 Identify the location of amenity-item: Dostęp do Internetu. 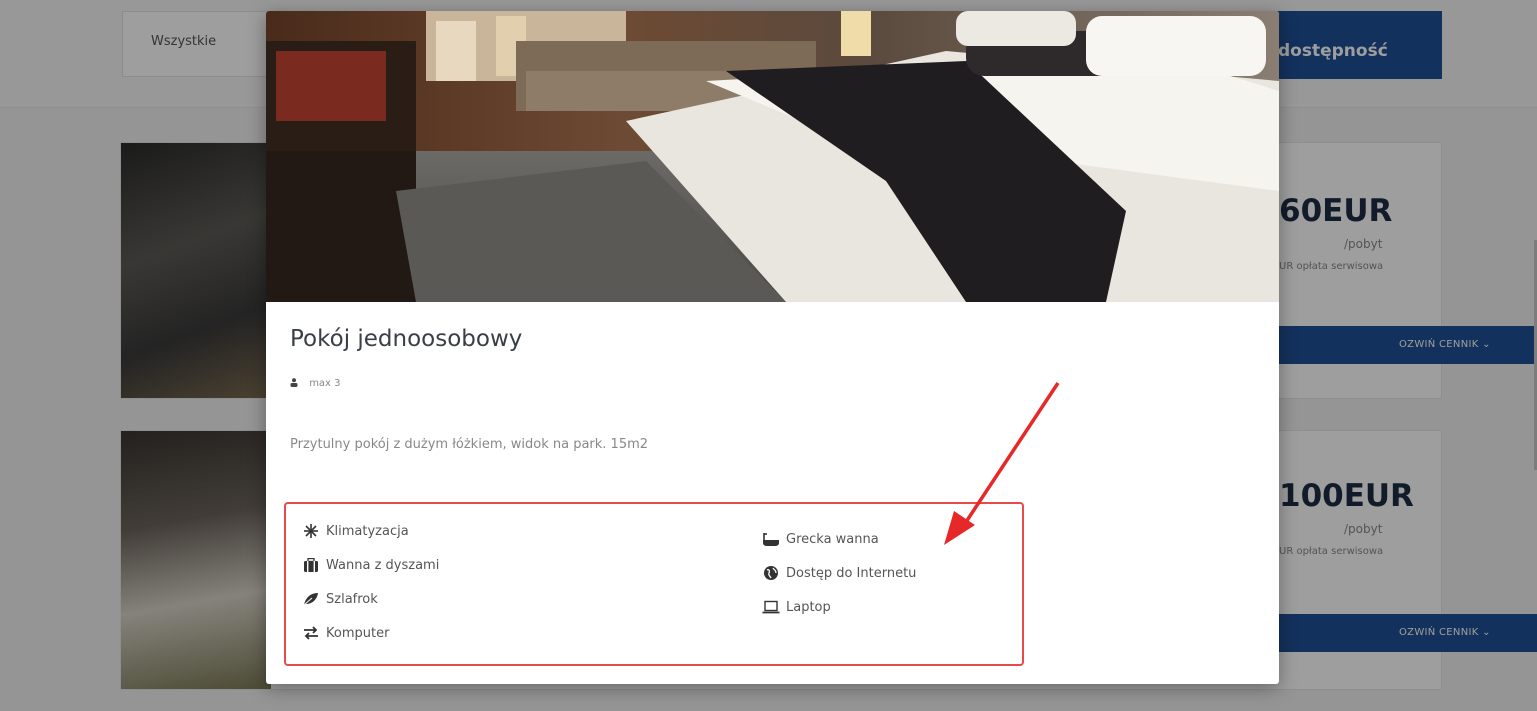
(839, 573).